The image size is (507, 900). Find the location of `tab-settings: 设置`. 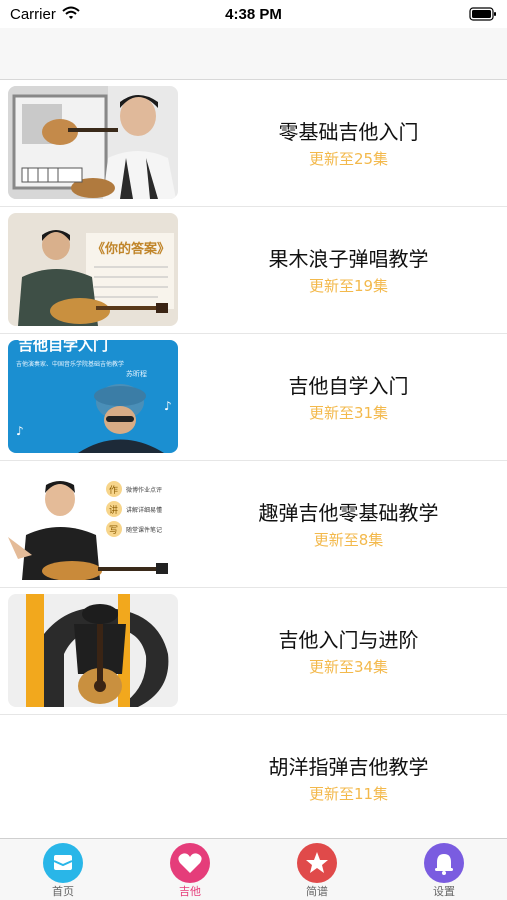

tab-settings: 设置 is located at coordinates (444, 869).